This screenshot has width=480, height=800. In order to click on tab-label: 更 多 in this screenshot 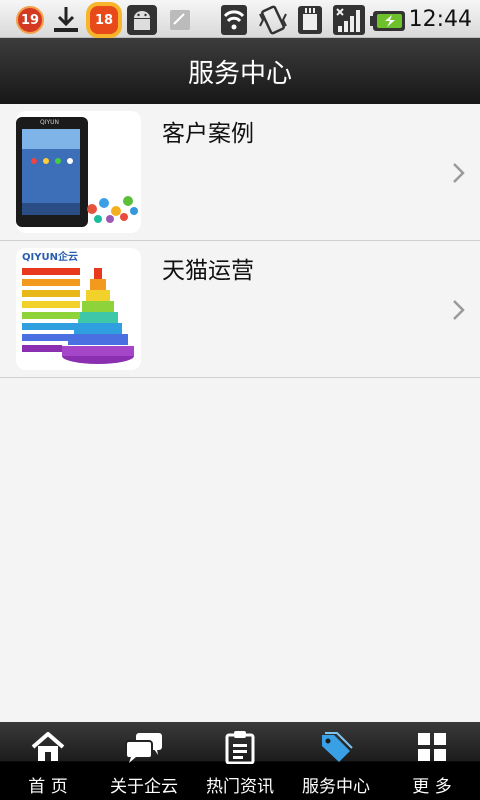, I will do `click(432, 787)`.